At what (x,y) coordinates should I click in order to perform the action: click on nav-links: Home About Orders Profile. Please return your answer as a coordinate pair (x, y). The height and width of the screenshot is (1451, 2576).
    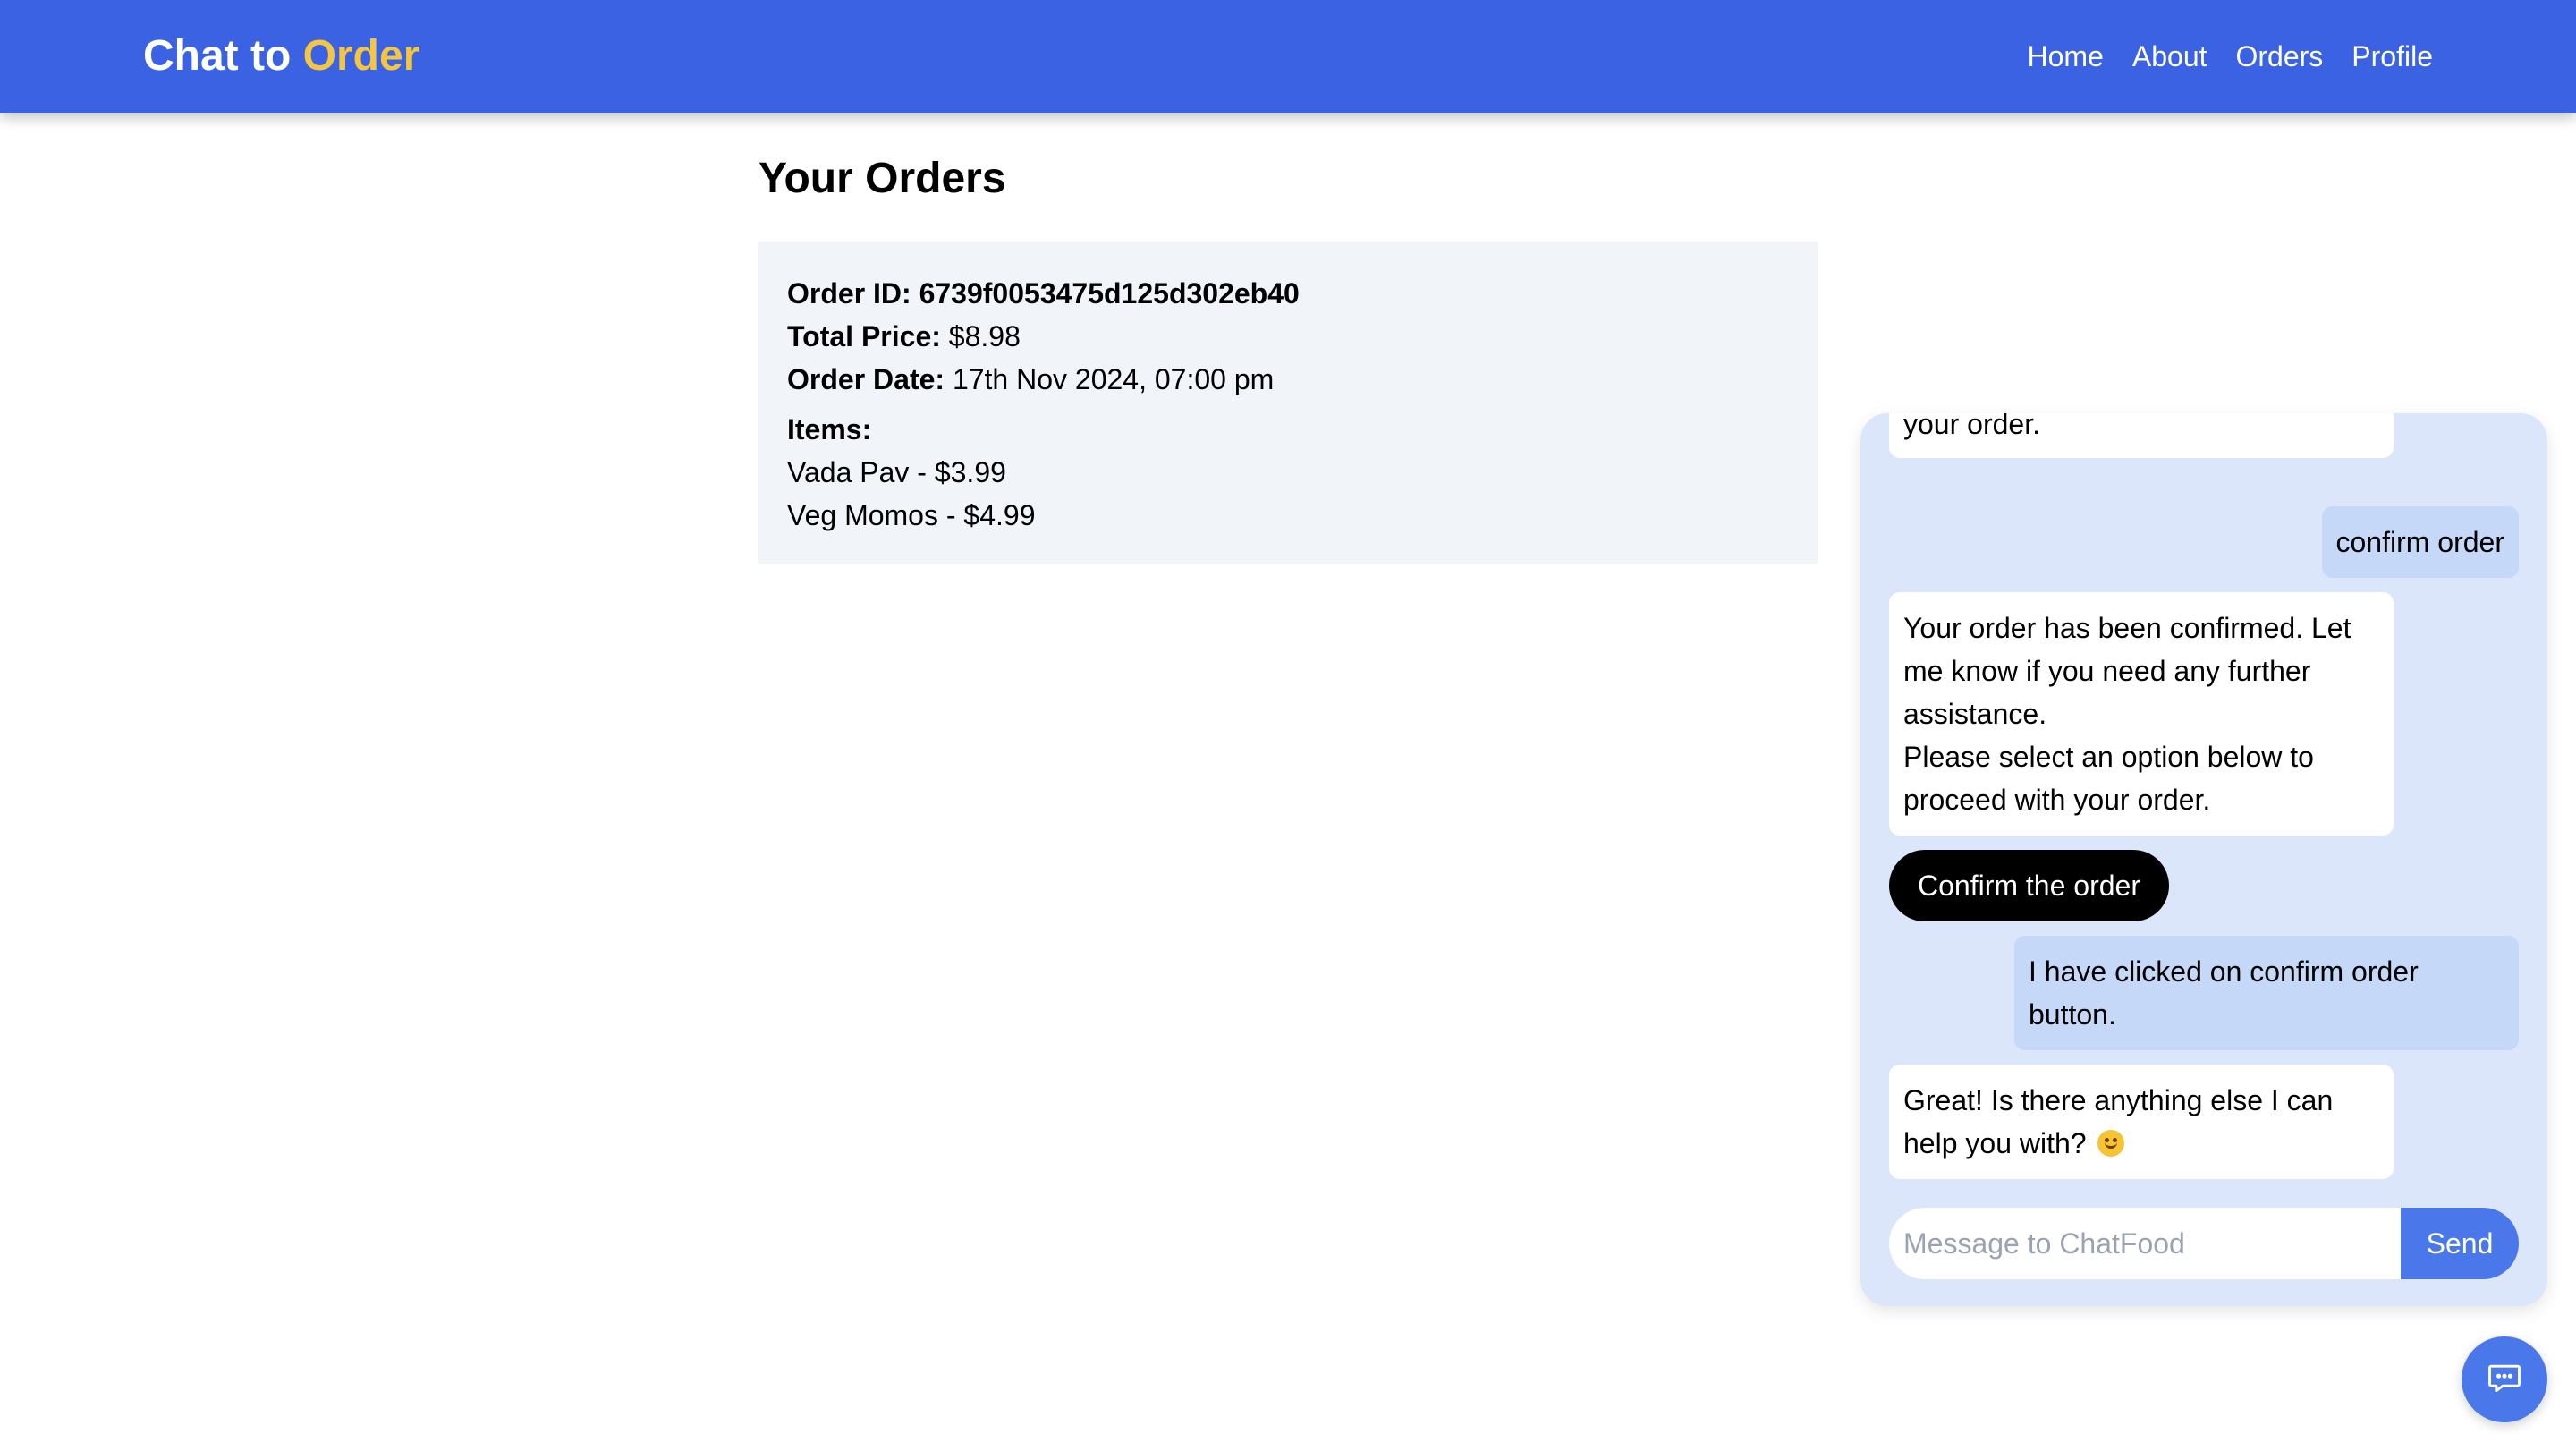
    Looking at the image, I should click on (2230, 56).